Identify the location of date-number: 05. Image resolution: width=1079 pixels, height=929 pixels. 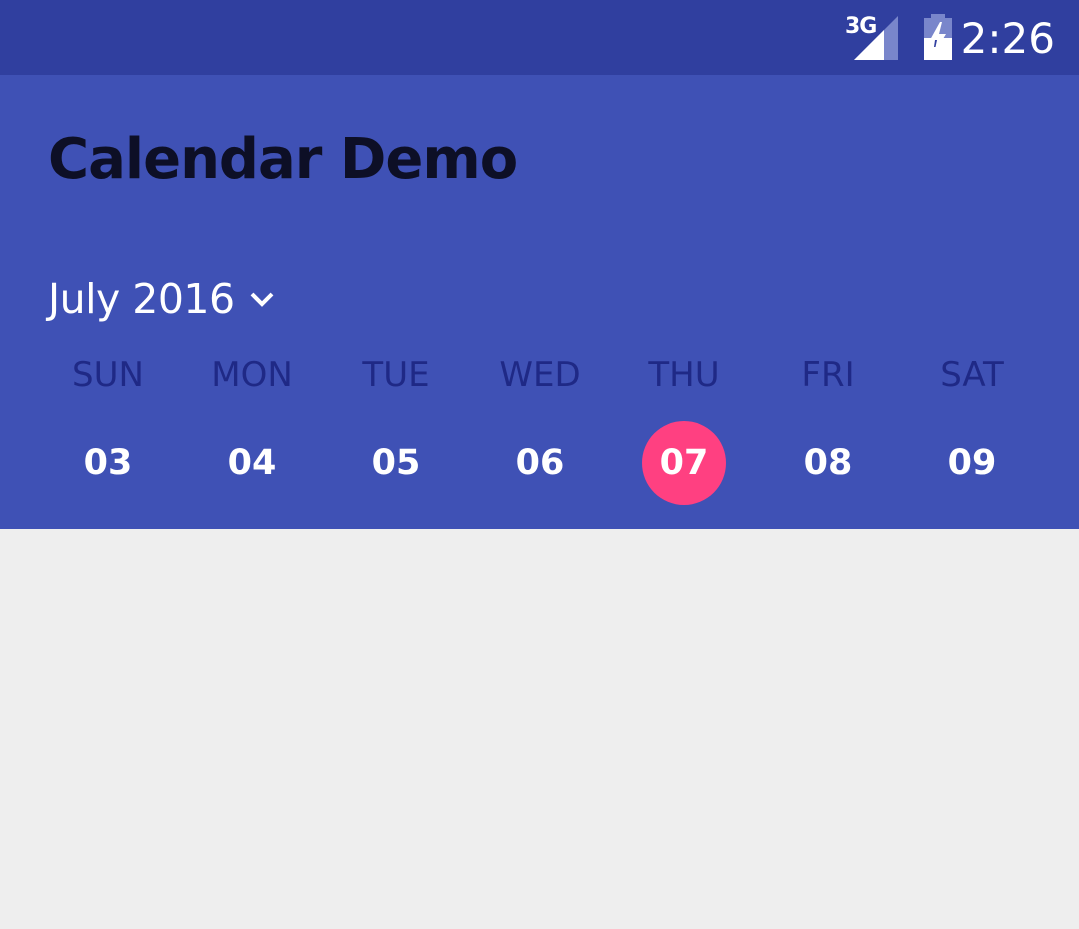
(396, 463).